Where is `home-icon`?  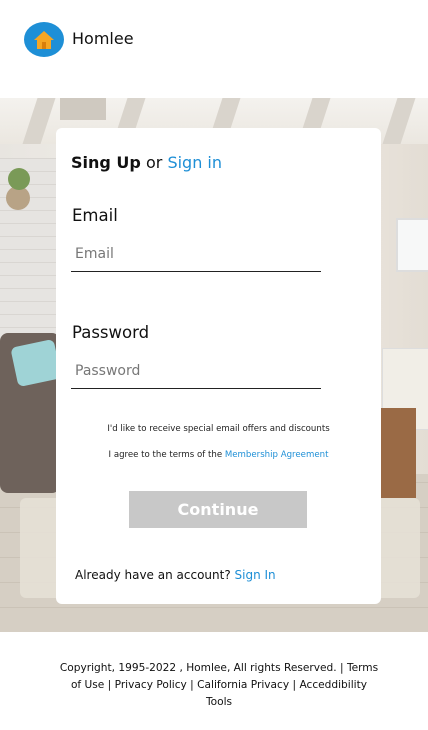 home-icon is located at coordinates (44, 39).